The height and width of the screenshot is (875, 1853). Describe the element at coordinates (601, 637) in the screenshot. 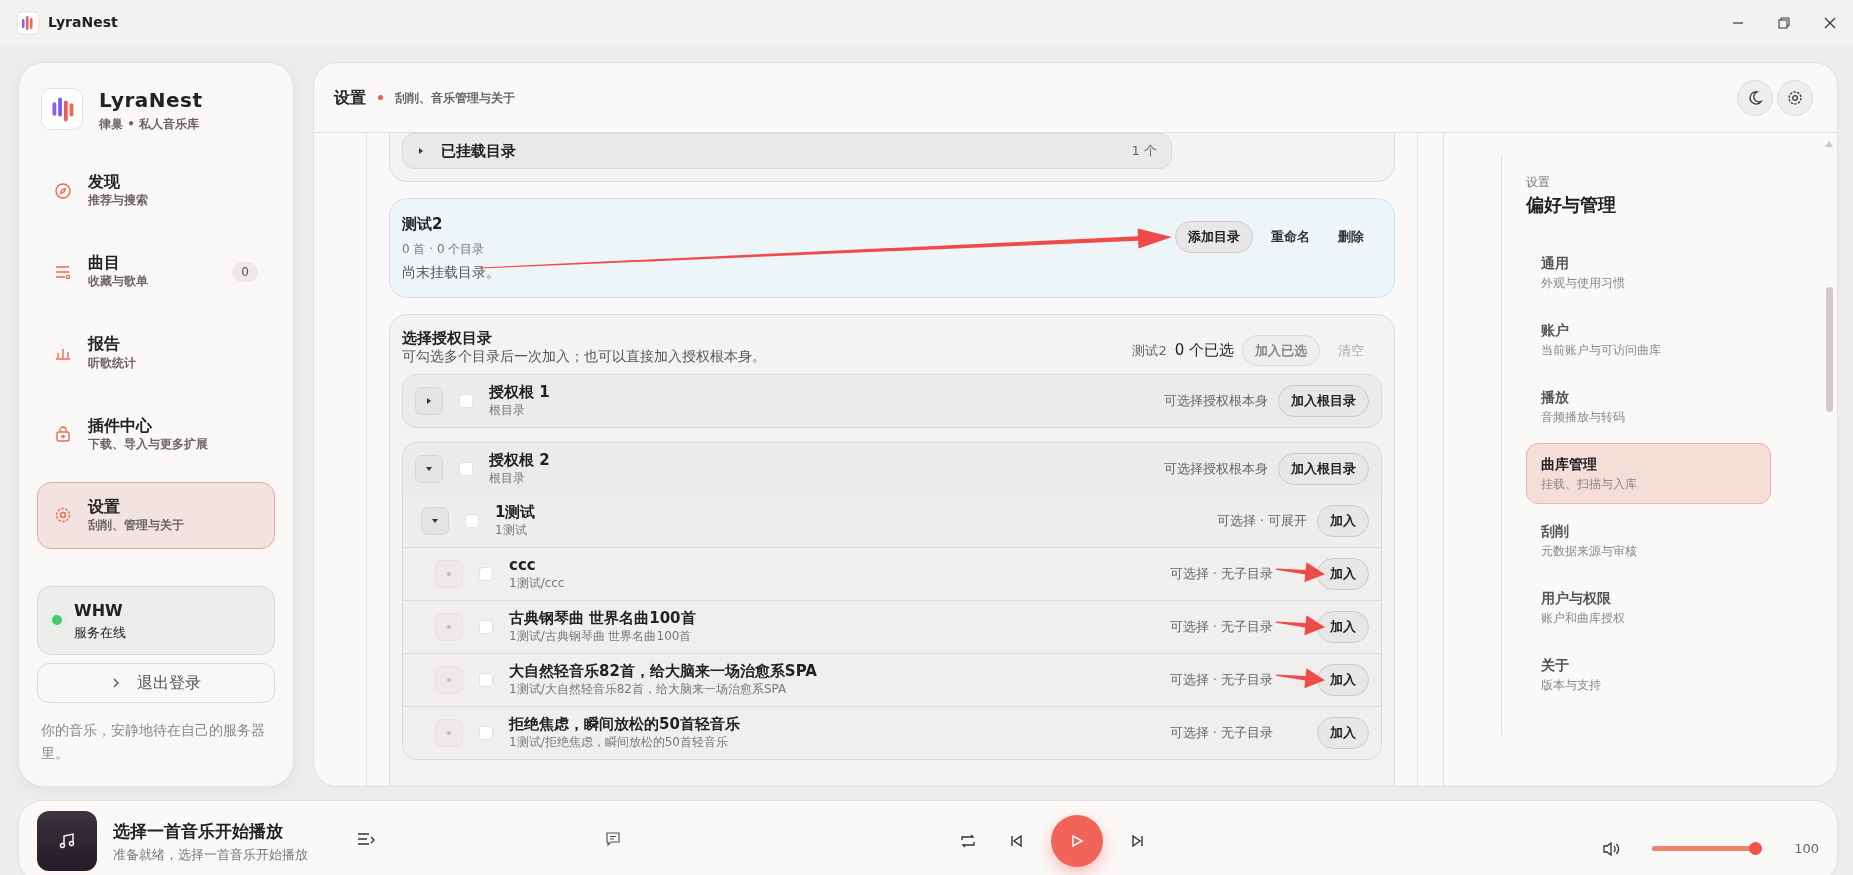

I see `directory-path: 1测试/古典钢琴曲 世界名曲100首` at that location.